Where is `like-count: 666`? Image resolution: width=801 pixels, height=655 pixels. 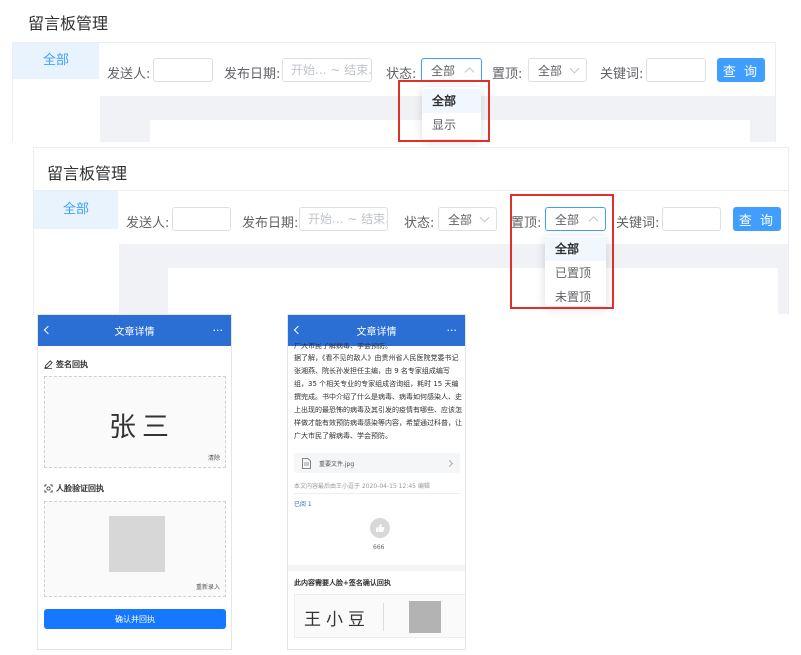 like-count: 666 is located at coordinates (379, 547).